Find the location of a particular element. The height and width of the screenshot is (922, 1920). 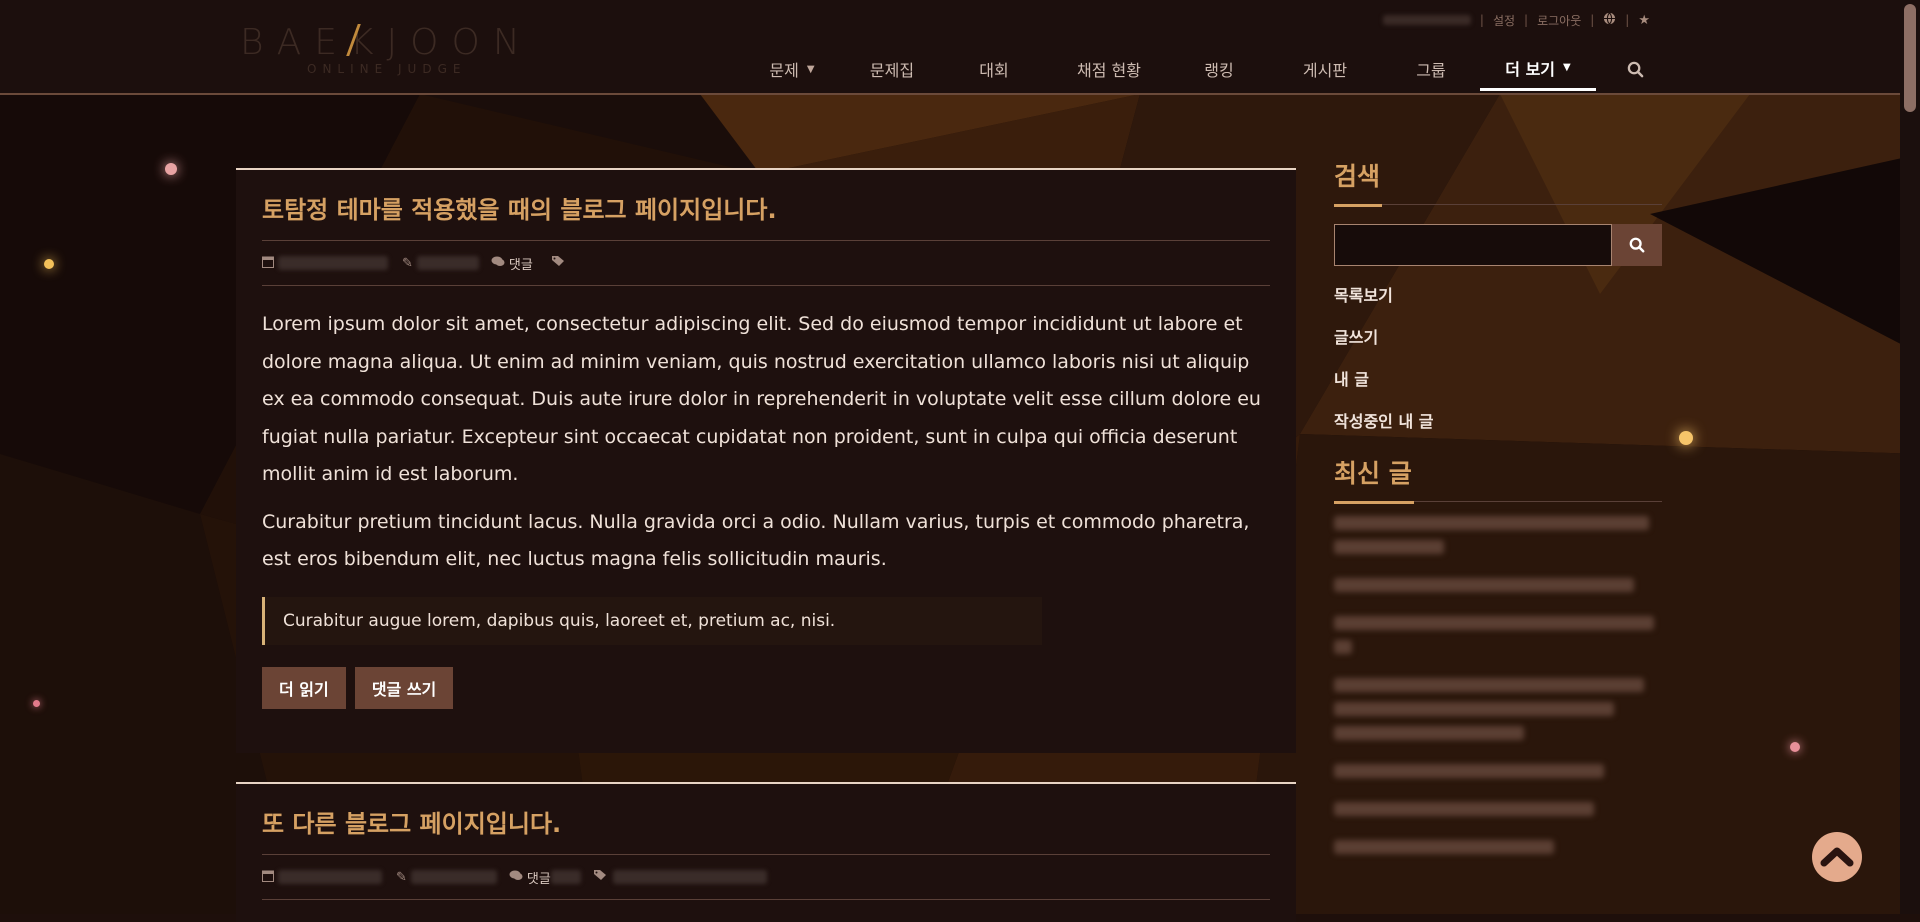

nav-item-more: 더 보기 ▼ is located at coordinates (1538, 69).